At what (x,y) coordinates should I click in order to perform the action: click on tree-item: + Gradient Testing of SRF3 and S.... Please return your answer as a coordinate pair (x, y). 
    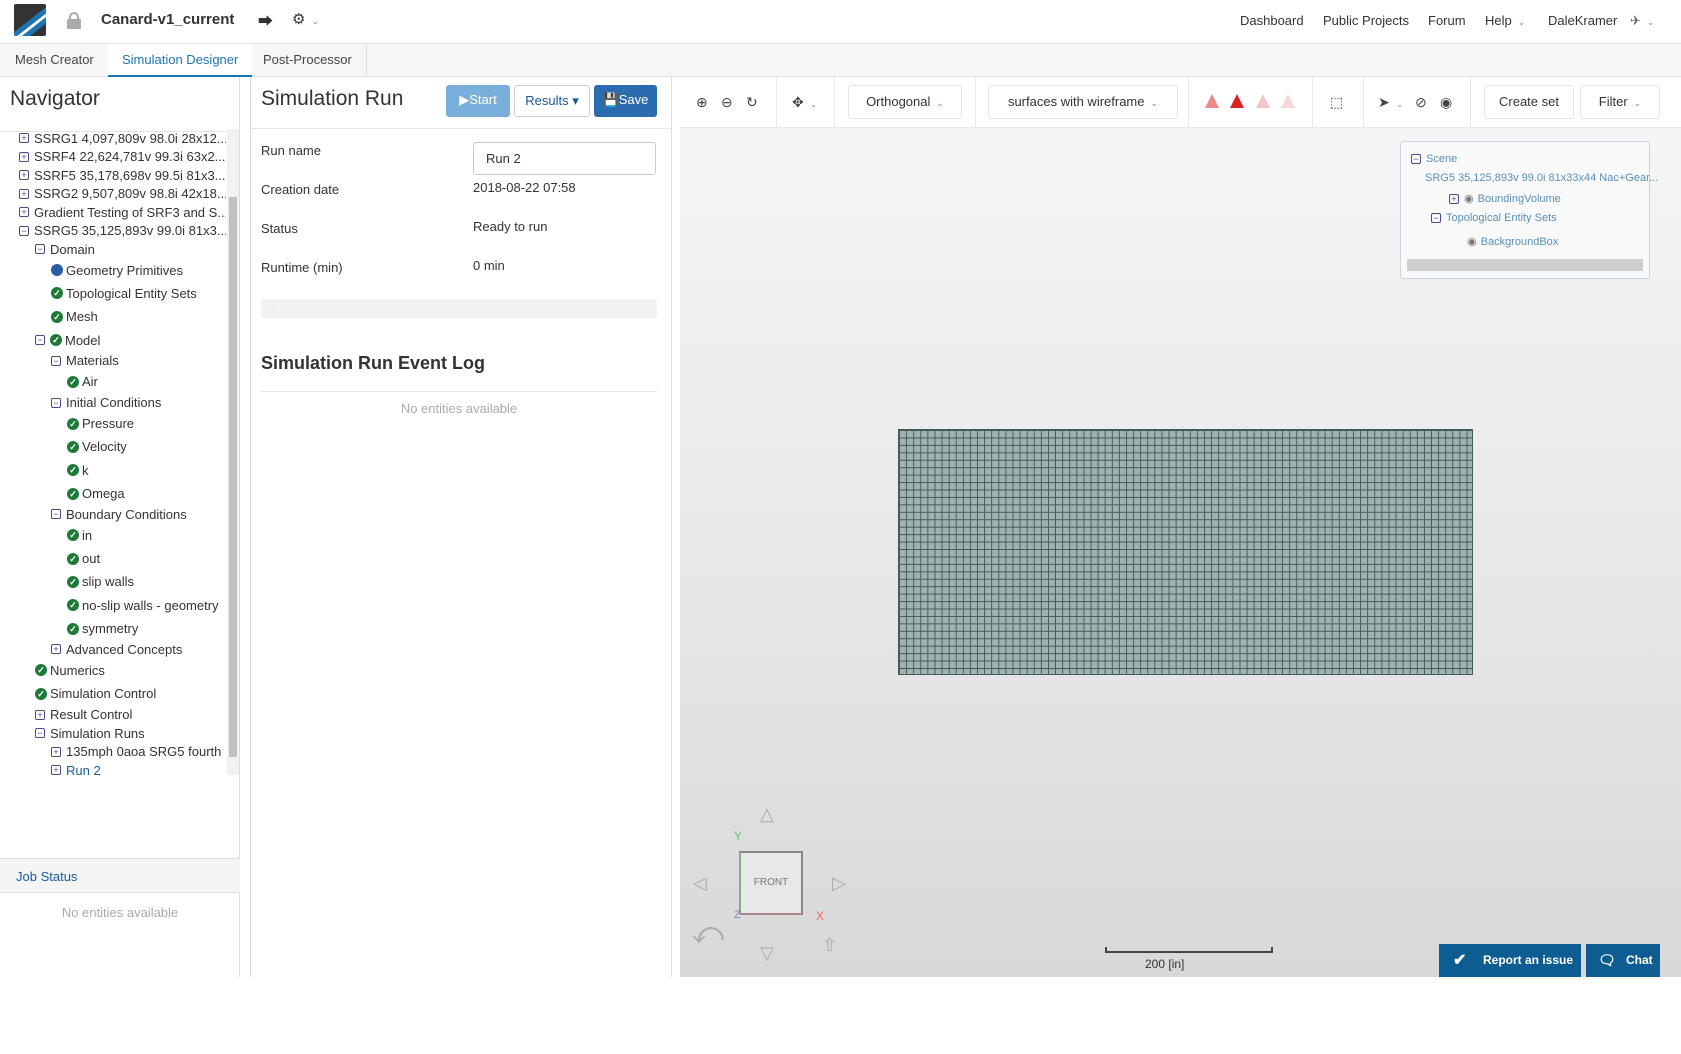
    Looking at the image, I should click on (113, 212).